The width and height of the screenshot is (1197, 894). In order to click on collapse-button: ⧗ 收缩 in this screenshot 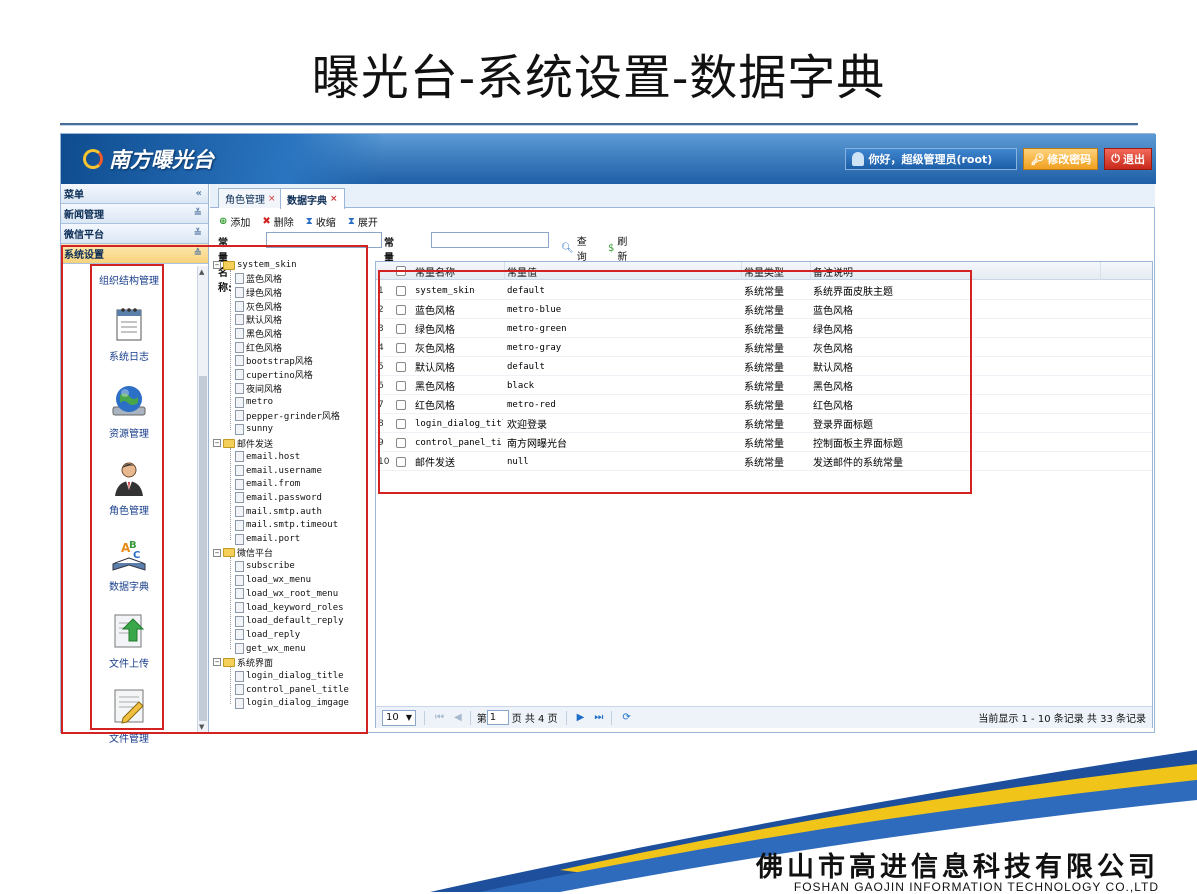, I will do `click(321, 221)`.